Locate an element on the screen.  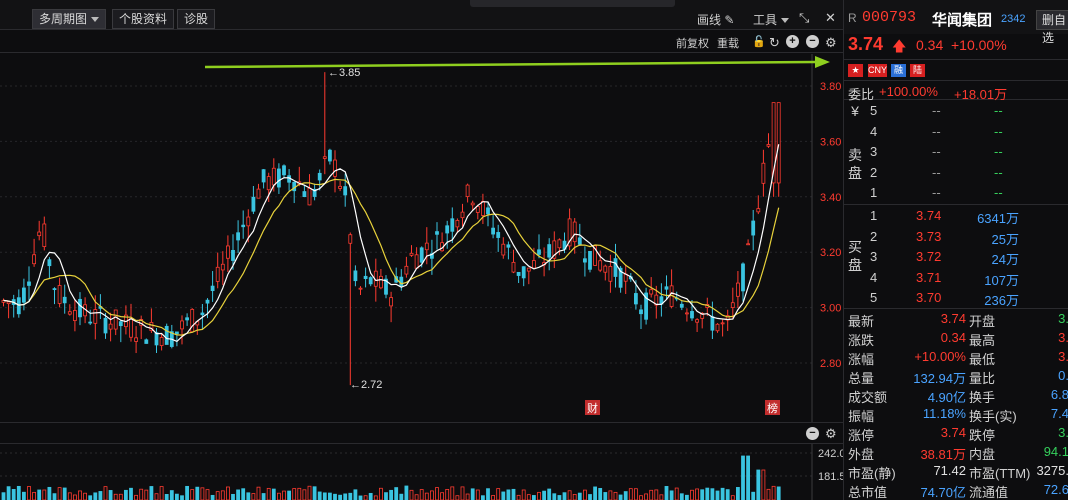
expand-arrows-icon: ⤡ is located at coordinates (804, 18).